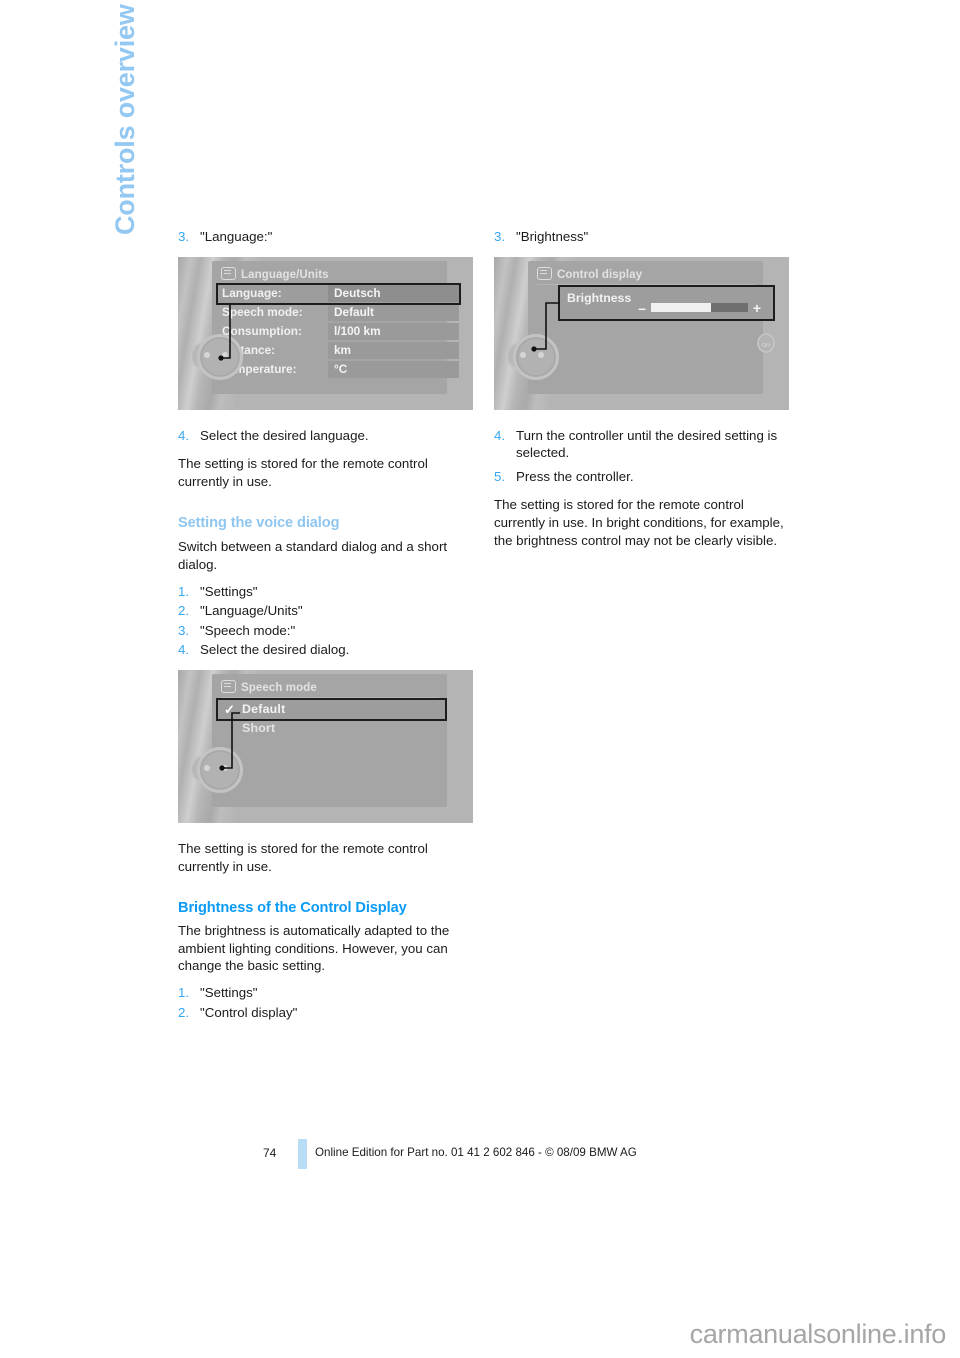  What do you see at coordinates (236, 236) in the screenshot?
I see `step-text: "Language:"` at bounding box center [236, 236].